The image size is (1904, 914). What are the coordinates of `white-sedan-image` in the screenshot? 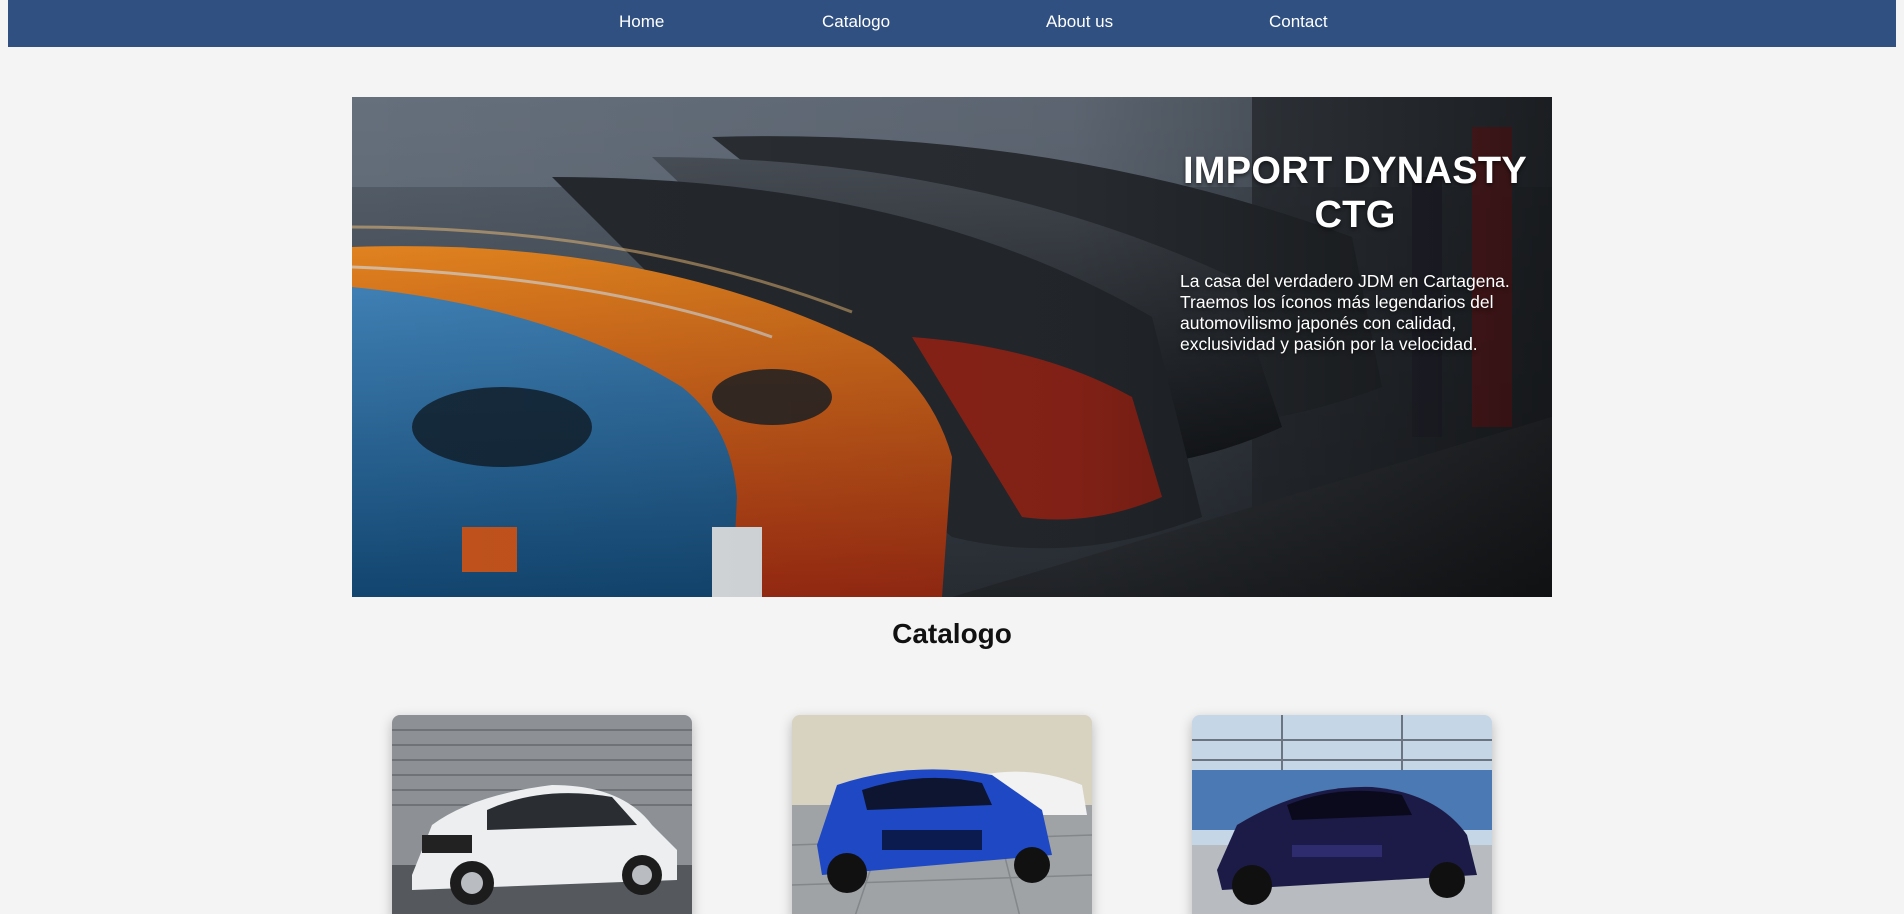 It's located at (542, 814).